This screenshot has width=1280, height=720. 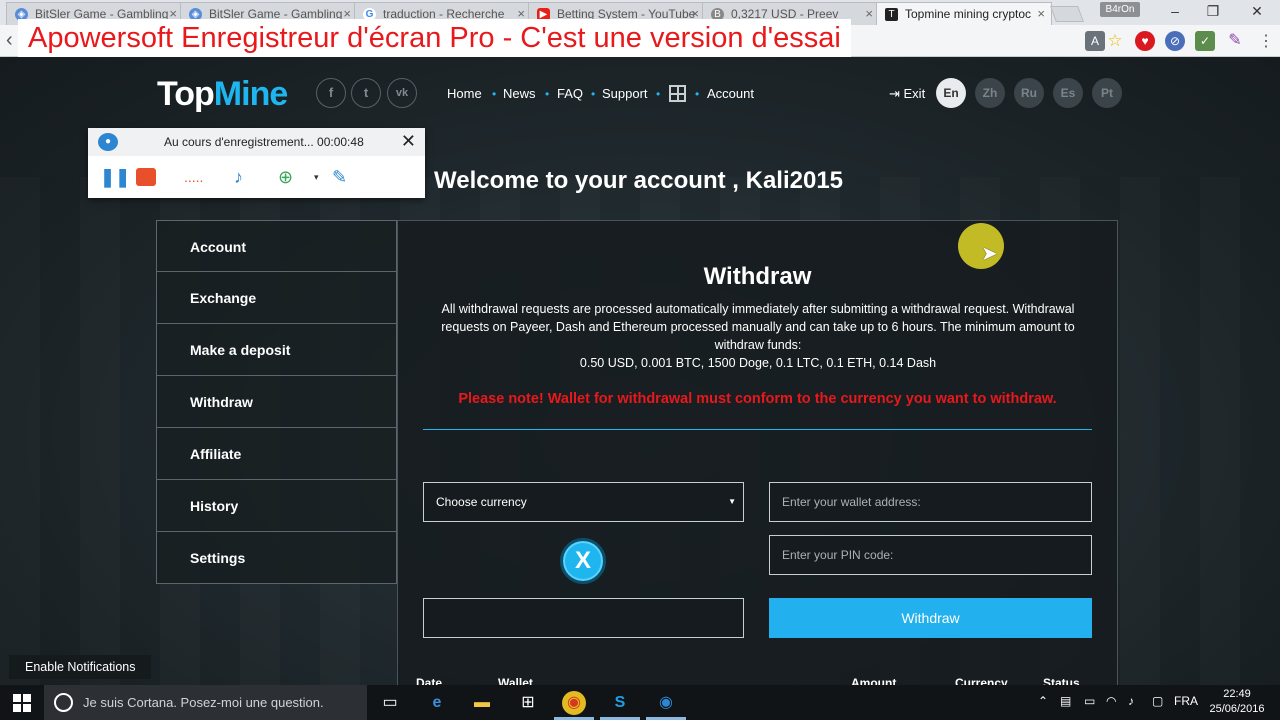 I want to click on wallet-address-input, so click(x=930, y=502).